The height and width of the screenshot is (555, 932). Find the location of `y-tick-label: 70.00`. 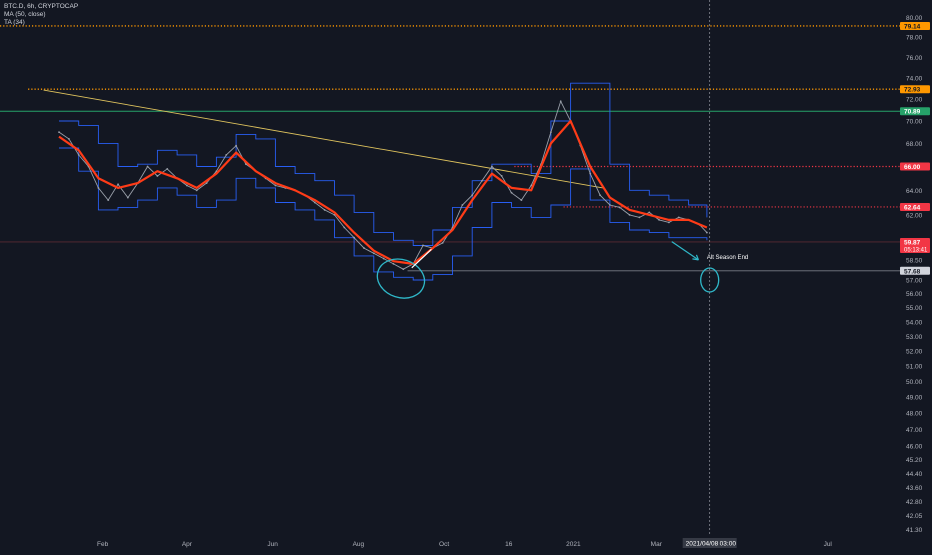

y-tick-label: 70.00 is located at coordinates (914, 121).